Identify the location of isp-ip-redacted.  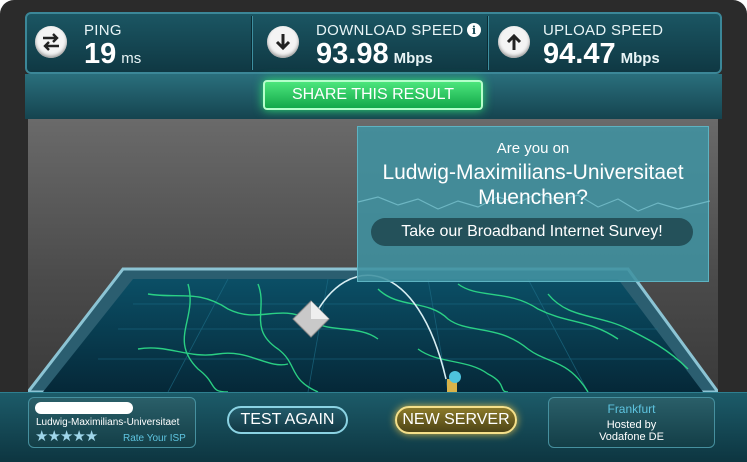
(84, 408).